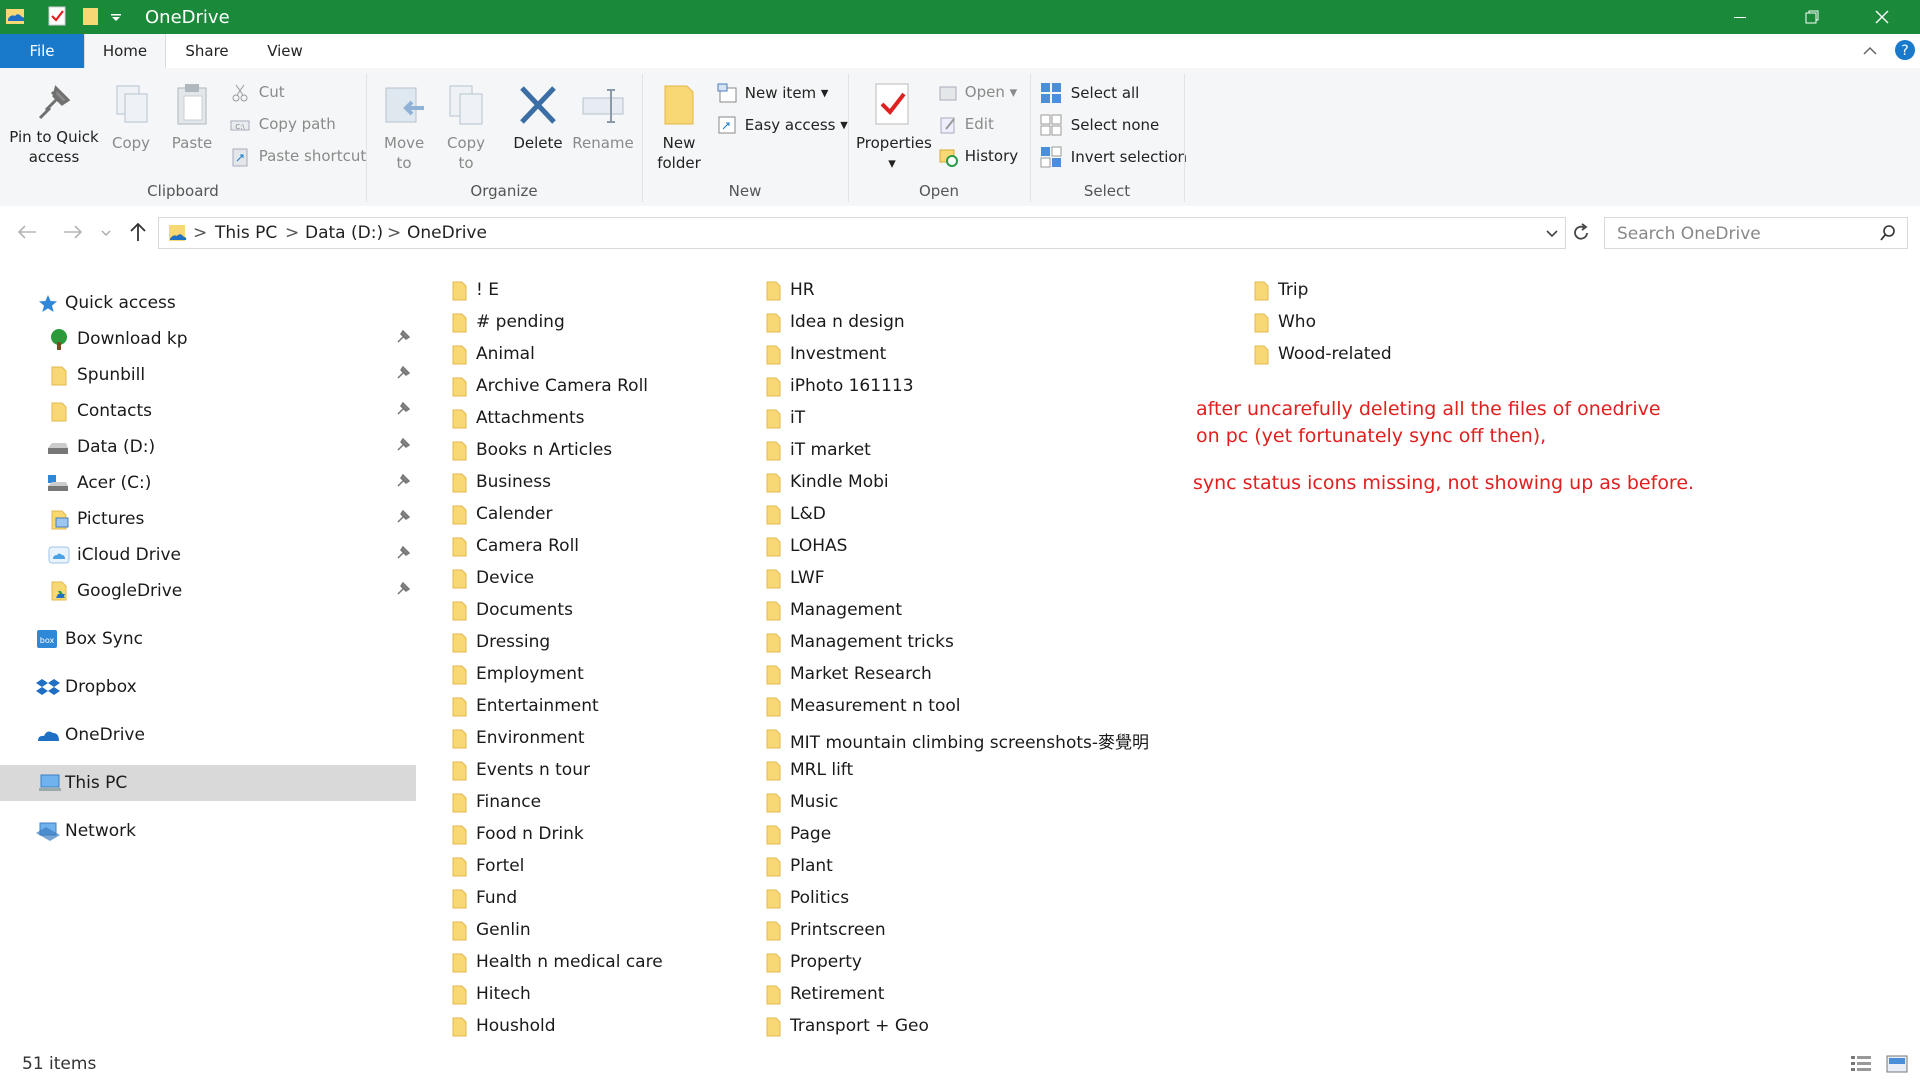 Image resolution: width=1920 pixels, height=1080 pixels. I want to click on paste-shortcut-button: Paste shortcut, so click(298, 156).